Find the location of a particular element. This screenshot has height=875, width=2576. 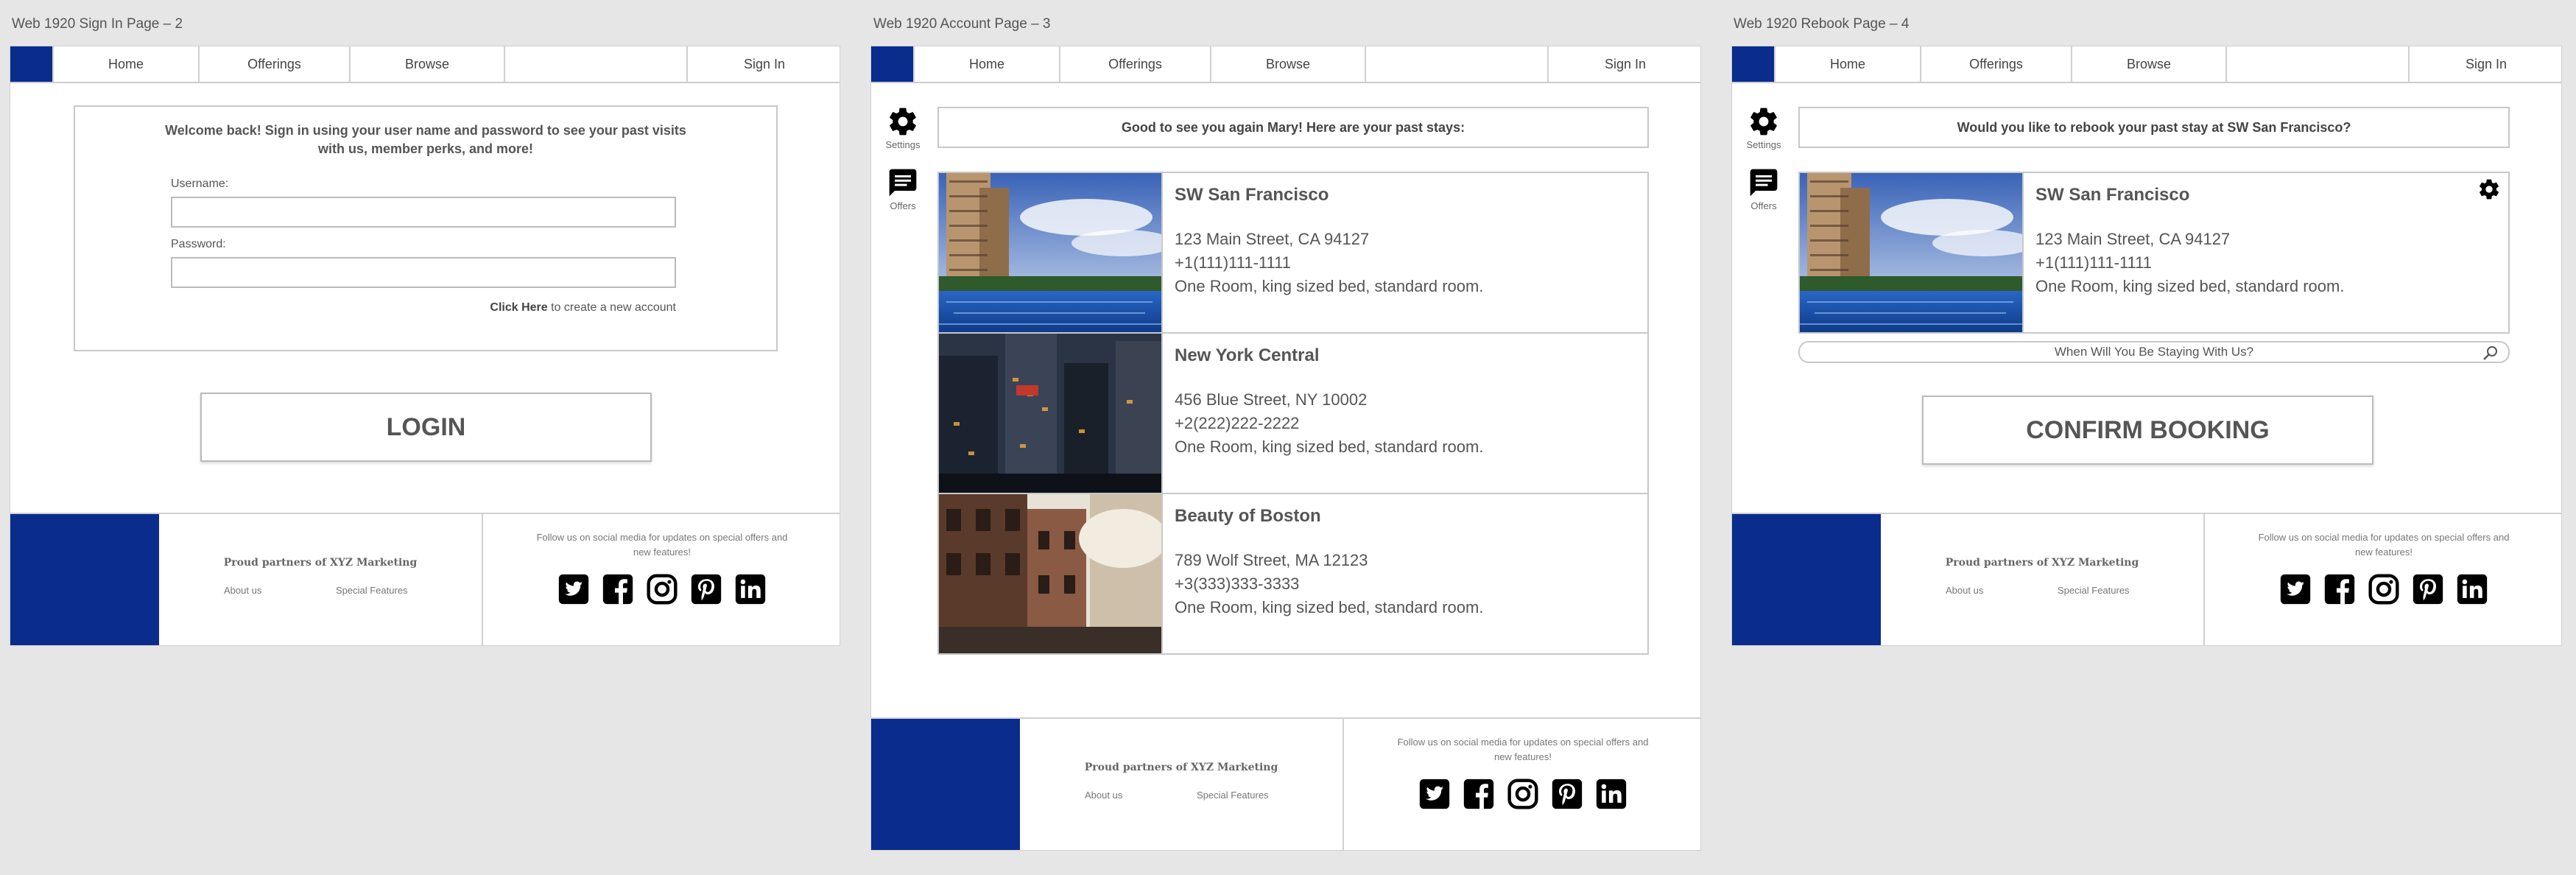

artboard-title-rebook: Web 1920 Rebook Page – 4 is located at coordinates (1822, 24).